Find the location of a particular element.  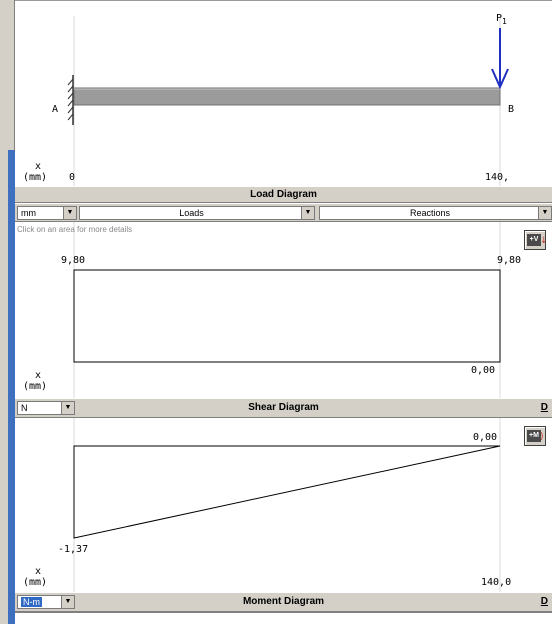

point-a-label: A is located at coordinates (55, 109).